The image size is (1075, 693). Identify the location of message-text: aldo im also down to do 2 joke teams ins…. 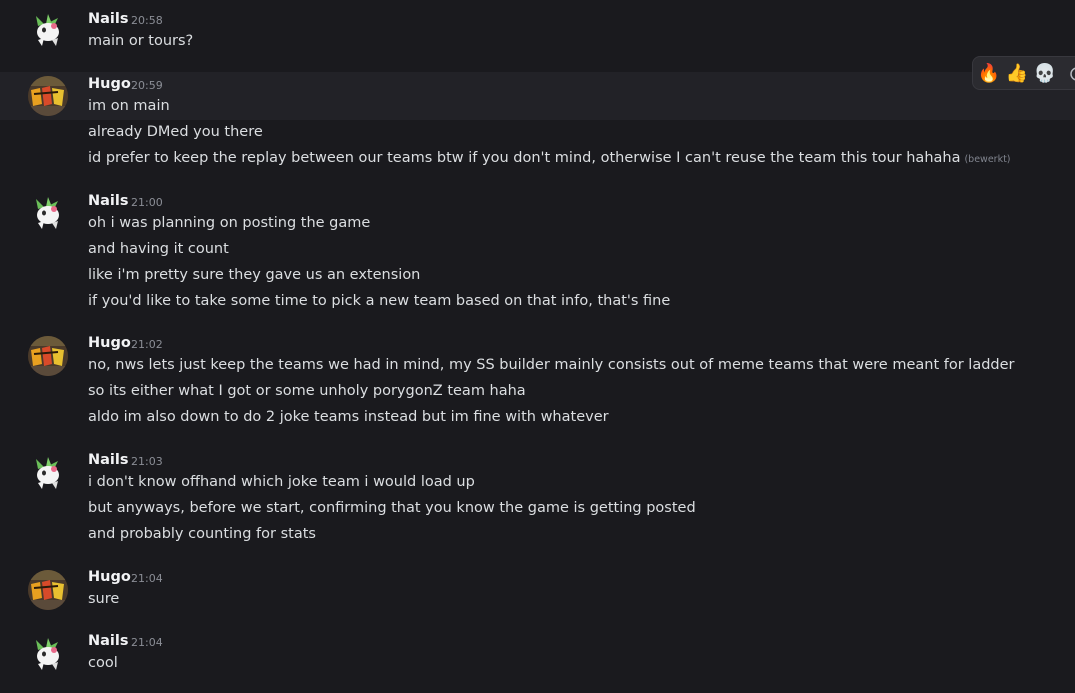
(348, 417).